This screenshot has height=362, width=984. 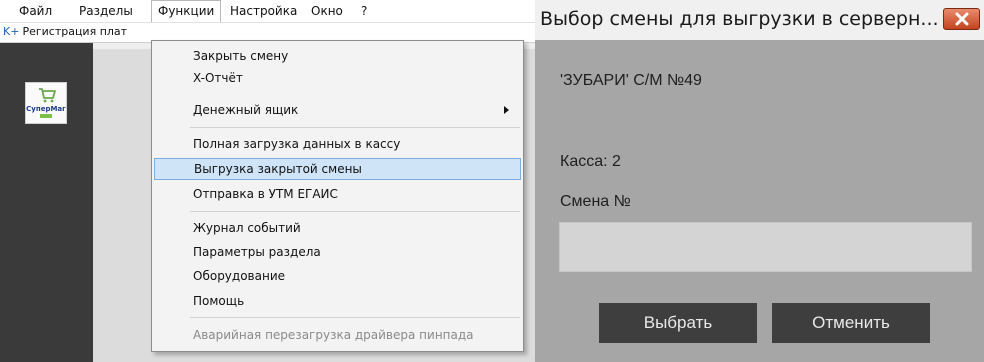 I want to click on store-name-label: 'ЗУБАРИ' С/М №49, so click(x=631, y=80).